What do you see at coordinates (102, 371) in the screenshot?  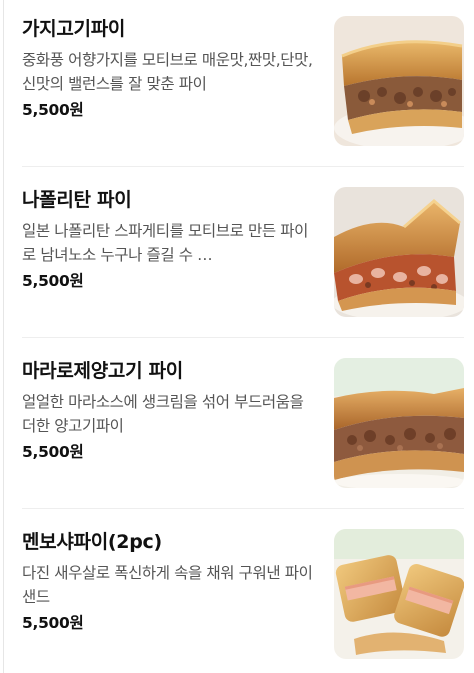 I see `menu-item-name: 마라로제양고기 파이` at bounding box center [102, 371].